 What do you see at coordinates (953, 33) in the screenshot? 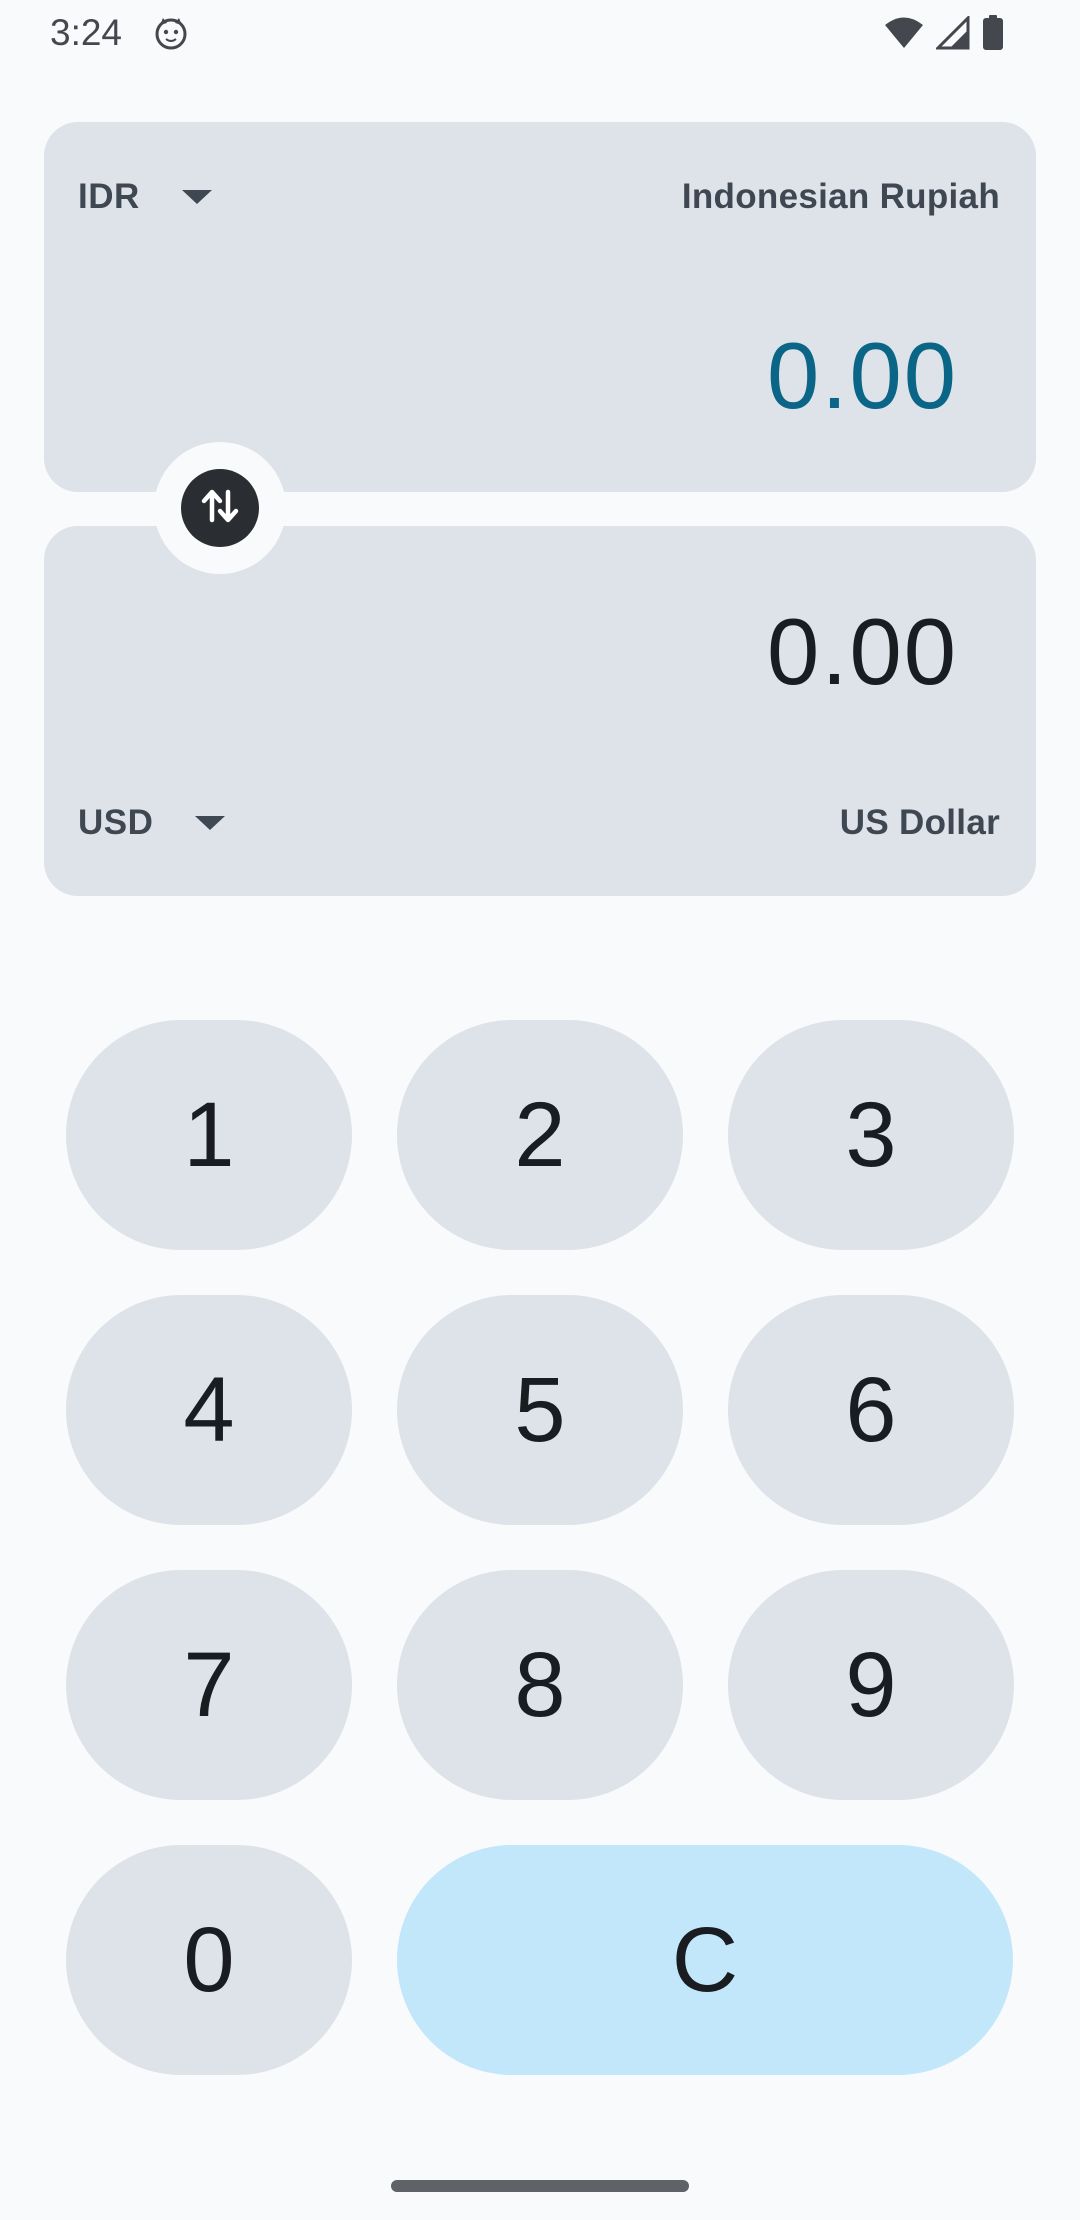
I see `cellular-signal-icon` at bounding box center [953, 33].